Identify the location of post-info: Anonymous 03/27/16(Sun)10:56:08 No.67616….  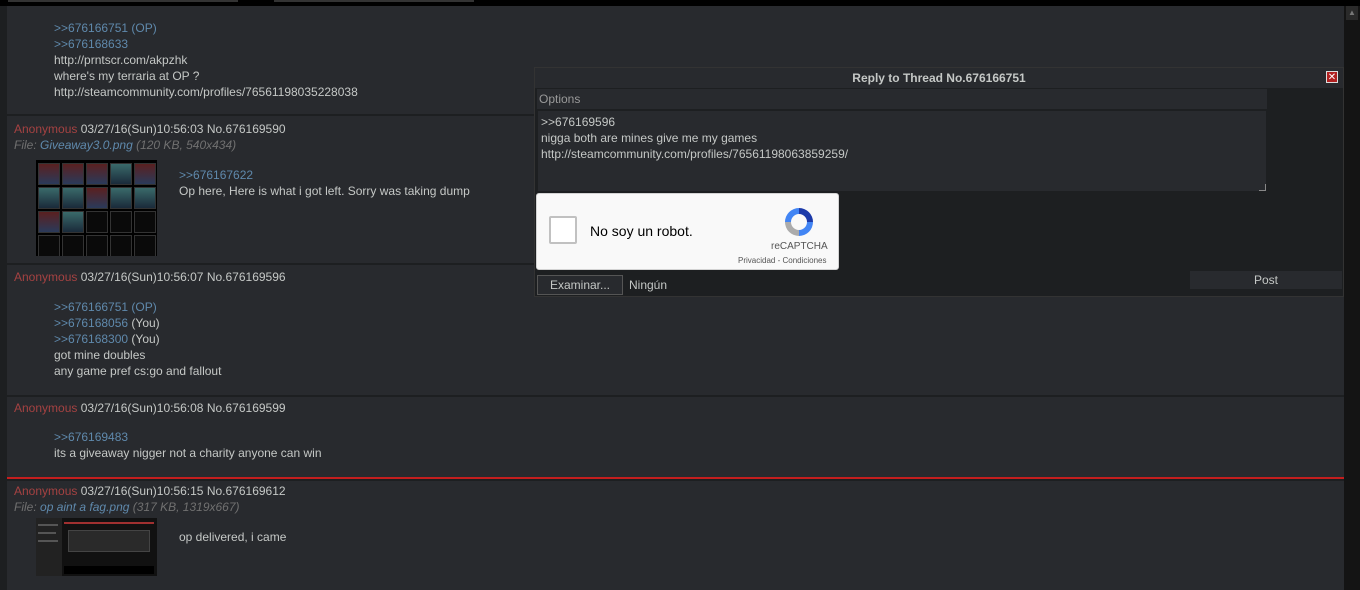
(150, 408).